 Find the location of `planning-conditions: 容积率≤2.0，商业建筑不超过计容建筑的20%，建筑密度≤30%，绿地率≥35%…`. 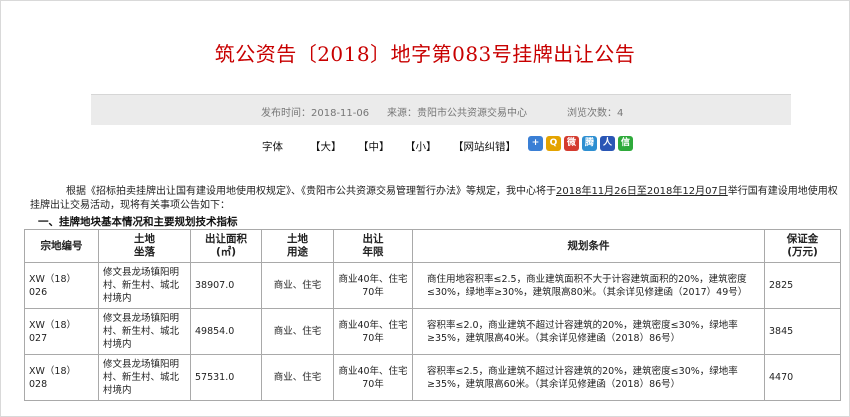

planning-conditions: 容积率≤2.0，商业建筑不超过计容建筑的20%，建筑密度≤30%，绿地率≥35%… is located at coordinates (588, 331).